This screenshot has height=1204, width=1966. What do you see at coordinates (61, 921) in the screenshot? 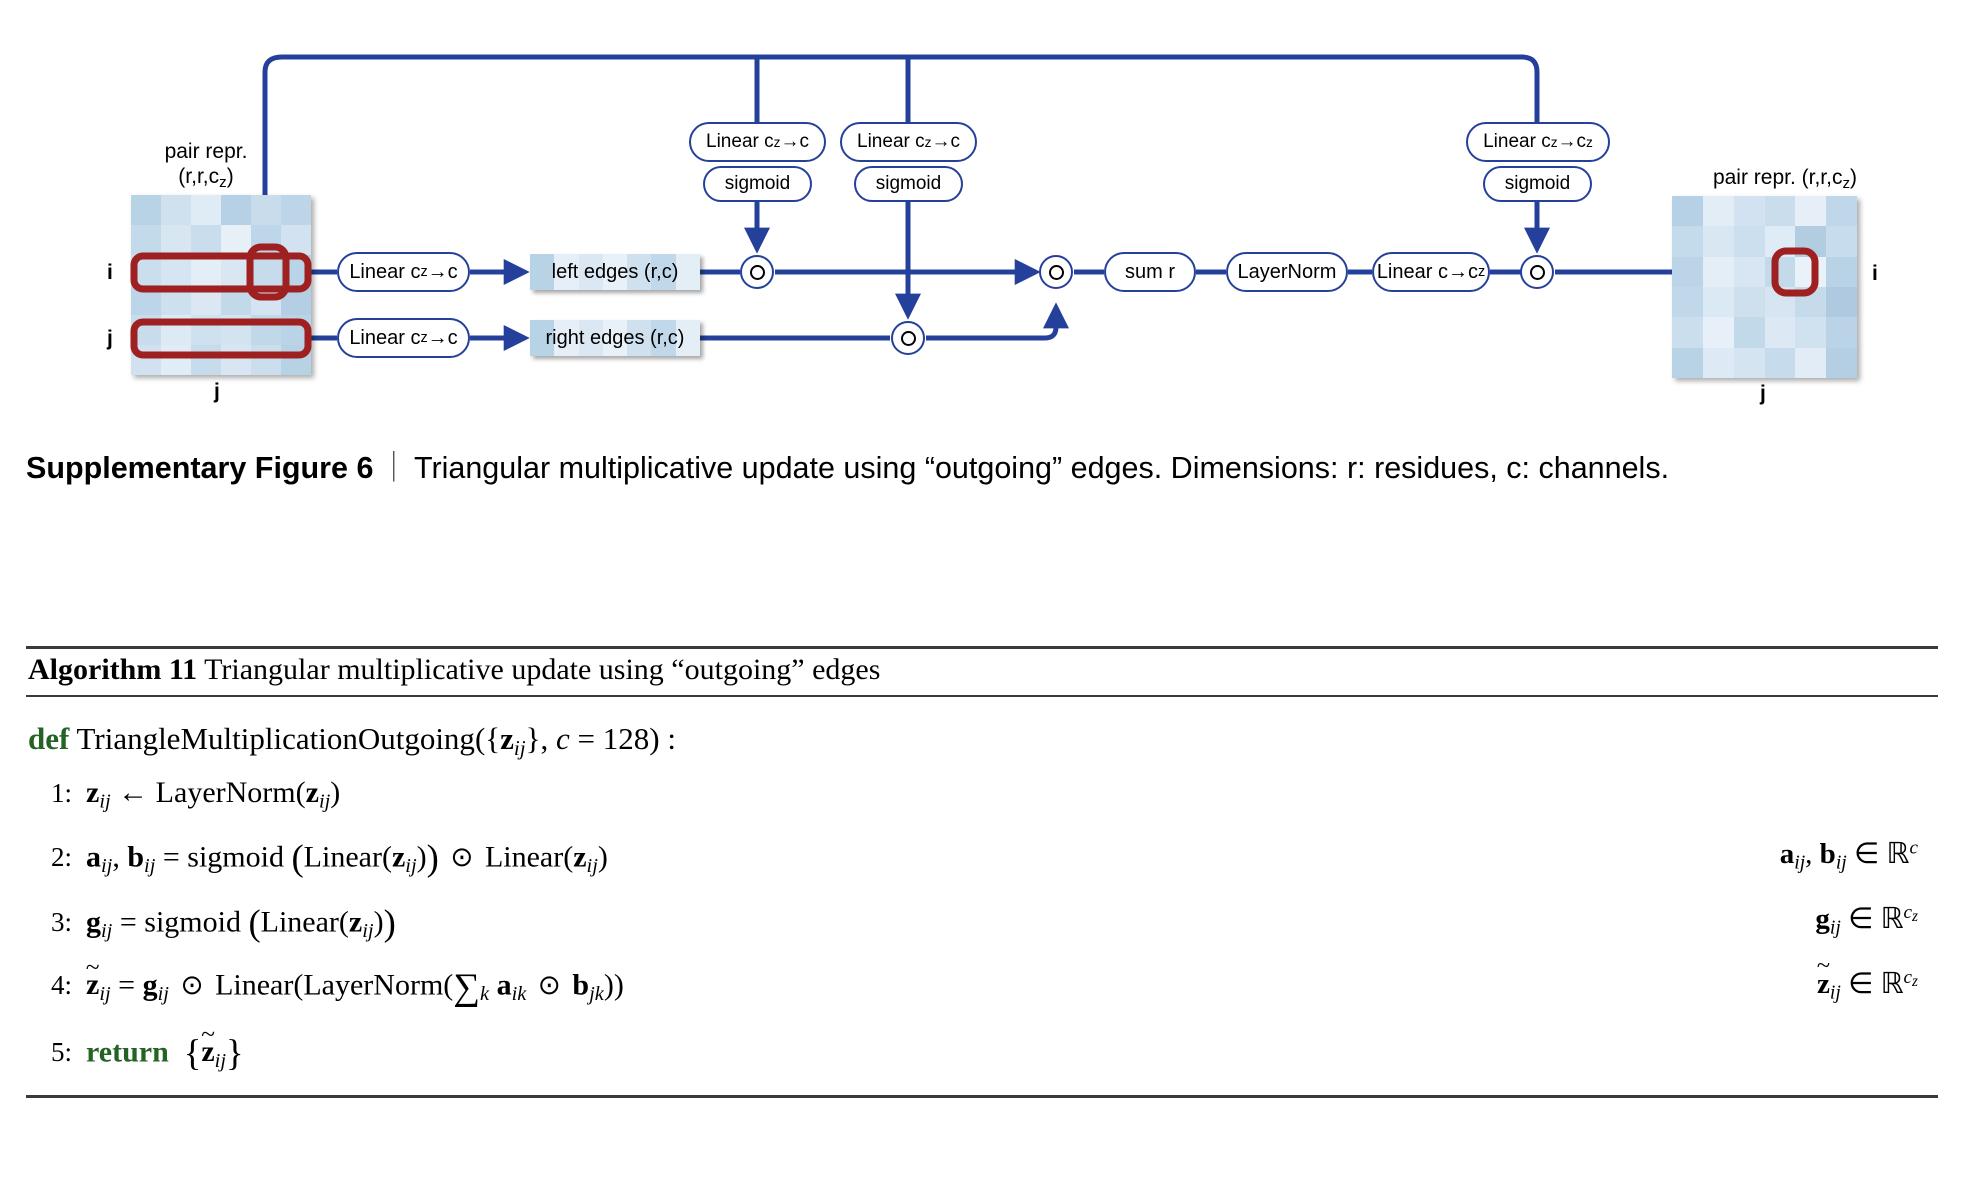
I see `step-3-number: 3:` at bounding box center [61, 921].